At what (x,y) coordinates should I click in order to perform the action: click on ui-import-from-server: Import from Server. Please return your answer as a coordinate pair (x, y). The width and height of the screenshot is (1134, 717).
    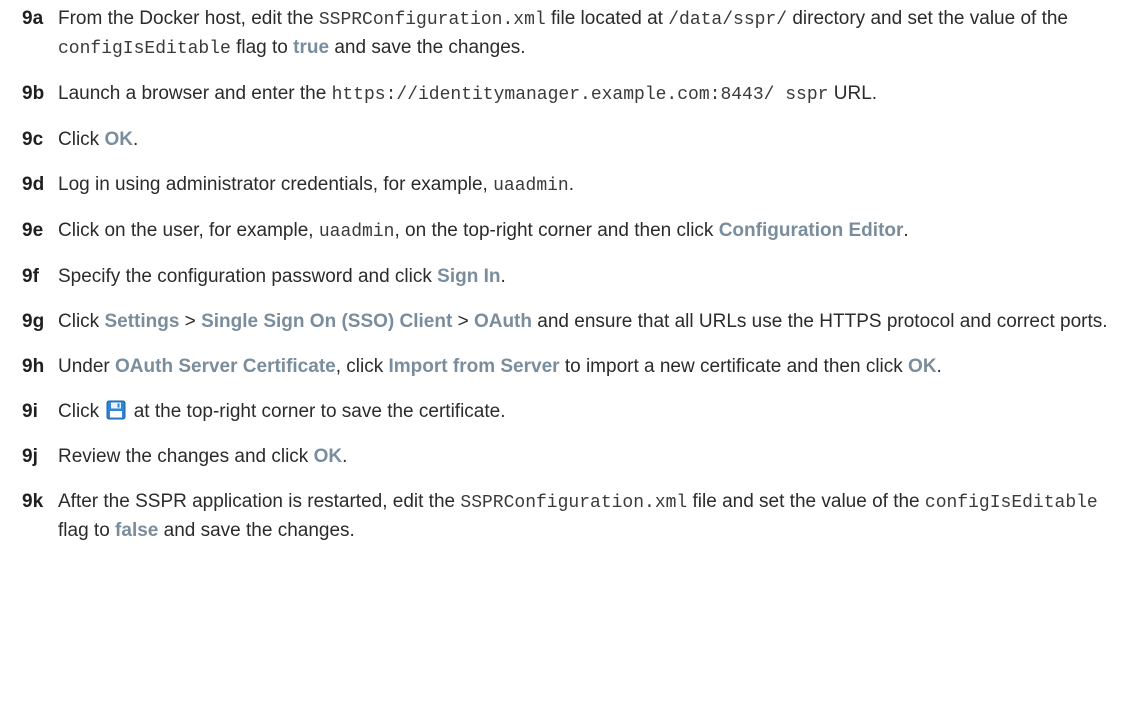
    Looking at the image, I should click on (474, 366).